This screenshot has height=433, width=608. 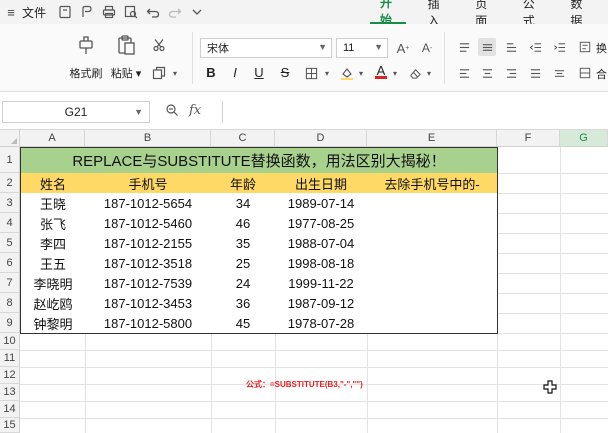 What do you see at coordinates (321, 203) in the screenshot?
I see `cell-birthdate: 1989-07-14` at bounding box center [321, 203].